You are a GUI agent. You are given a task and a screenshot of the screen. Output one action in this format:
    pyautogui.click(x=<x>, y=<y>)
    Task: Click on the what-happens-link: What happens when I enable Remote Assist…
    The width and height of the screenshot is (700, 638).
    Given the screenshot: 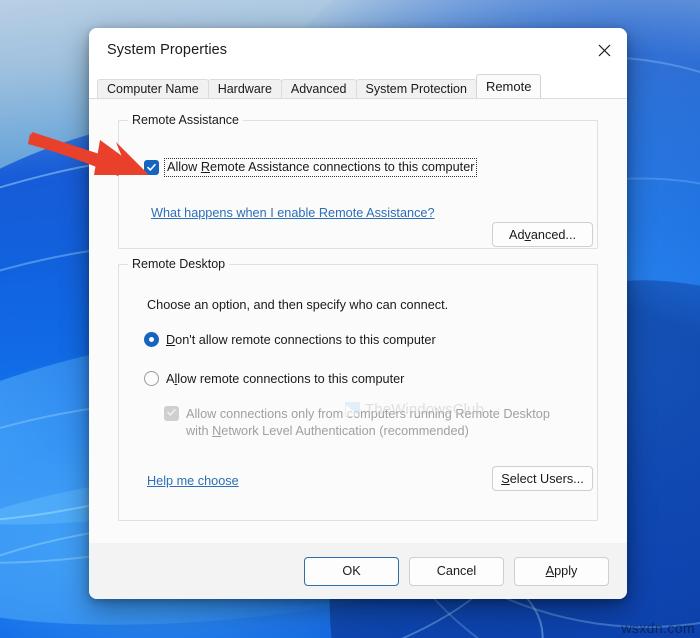 What is the action you would take?
    pyautogui.click(x=293, y=213)
    